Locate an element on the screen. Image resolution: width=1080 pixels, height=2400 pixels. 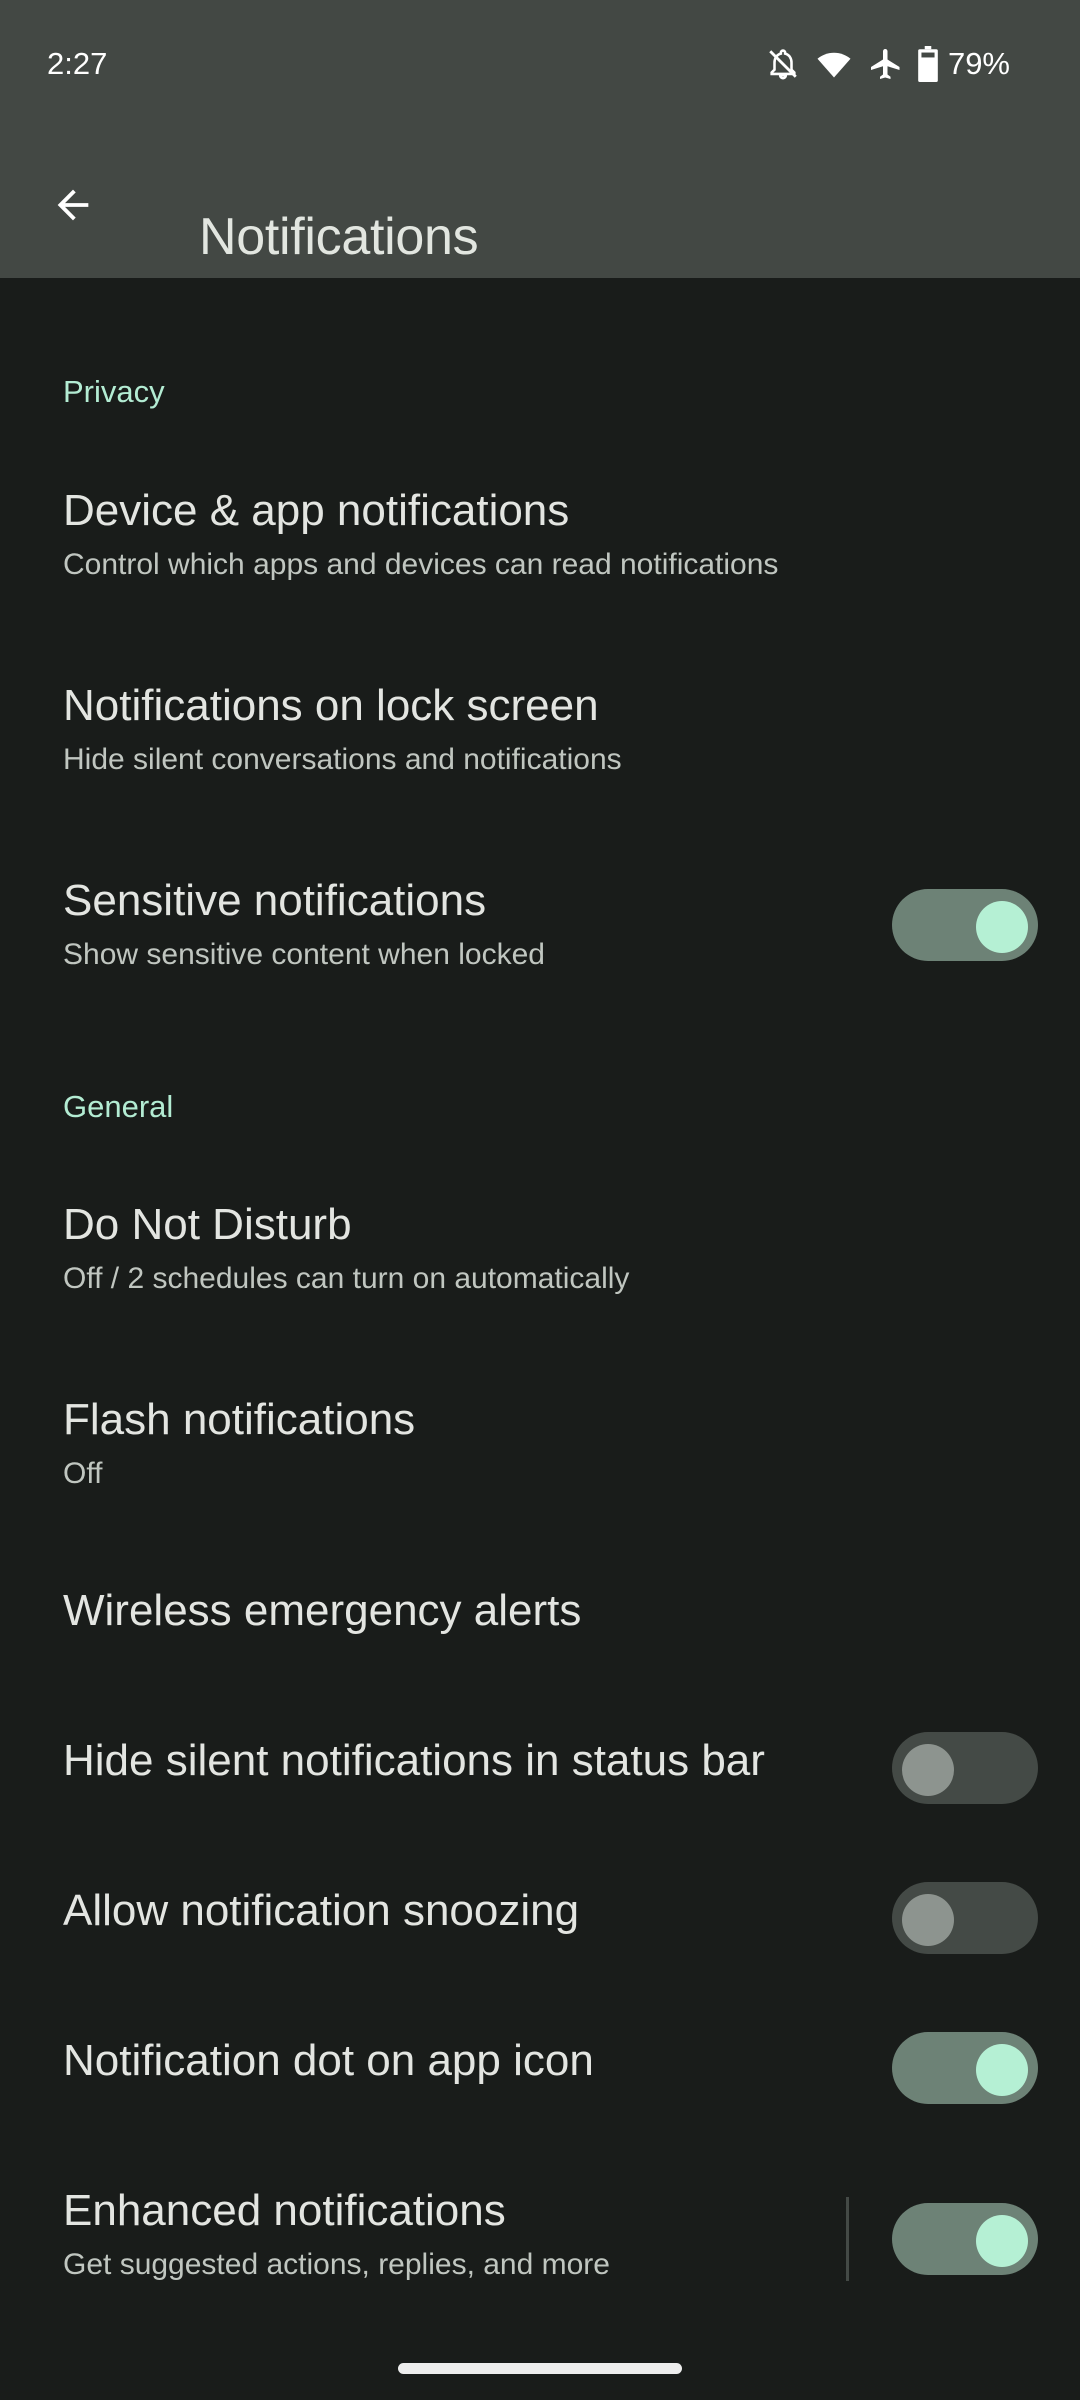
notification-snoozing-switch is located at coordinates (965, 1918).